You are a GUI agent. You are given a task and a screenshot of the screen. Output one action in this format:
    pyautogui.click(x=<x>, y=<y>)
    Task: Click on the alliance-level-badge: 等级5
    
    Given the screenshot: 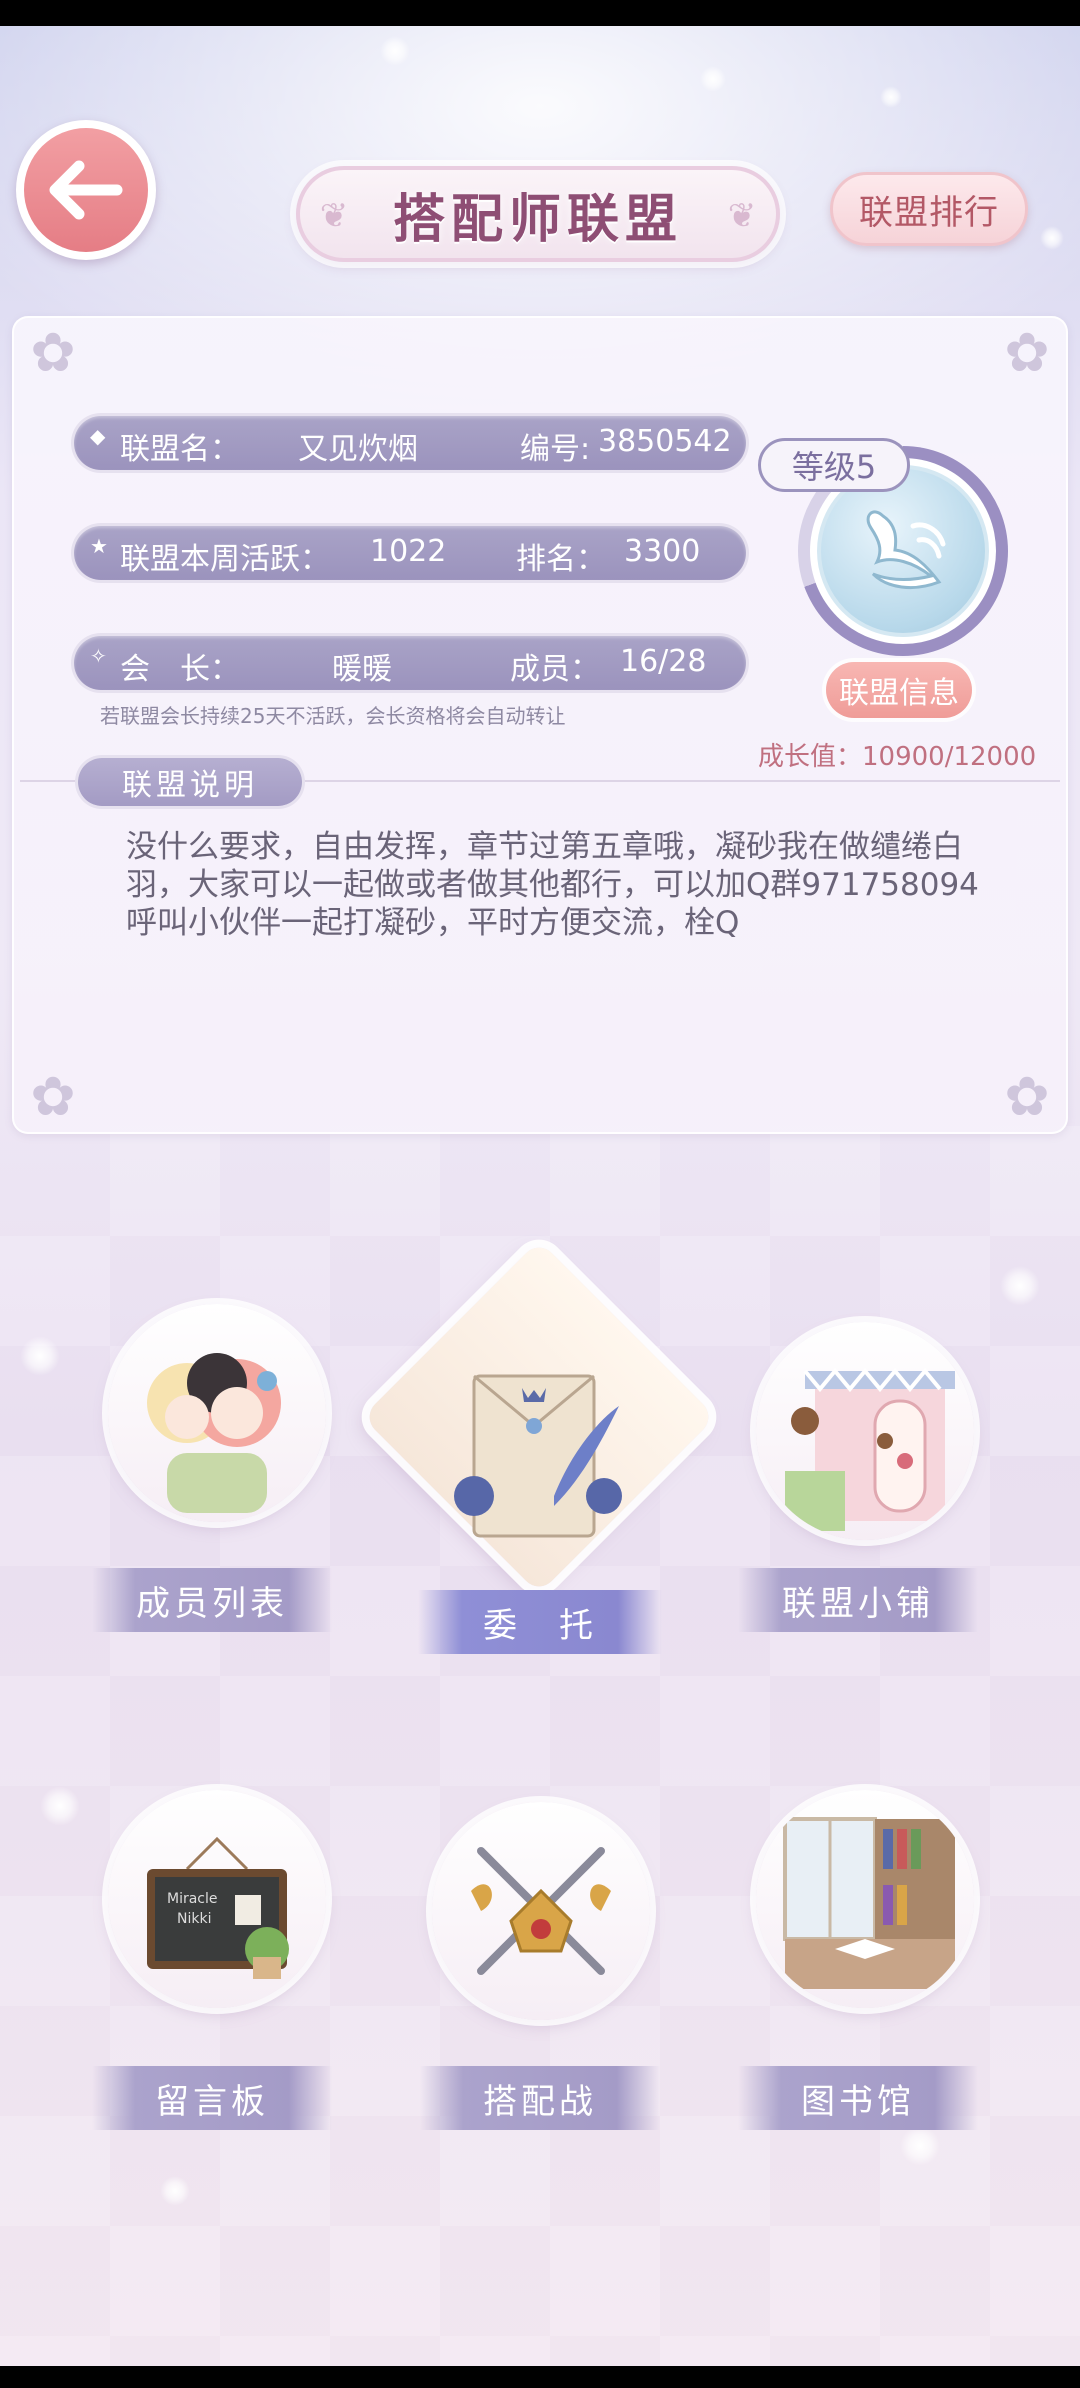 What is the action you would take?
    pyautogui.click(x=834, y=465)
    